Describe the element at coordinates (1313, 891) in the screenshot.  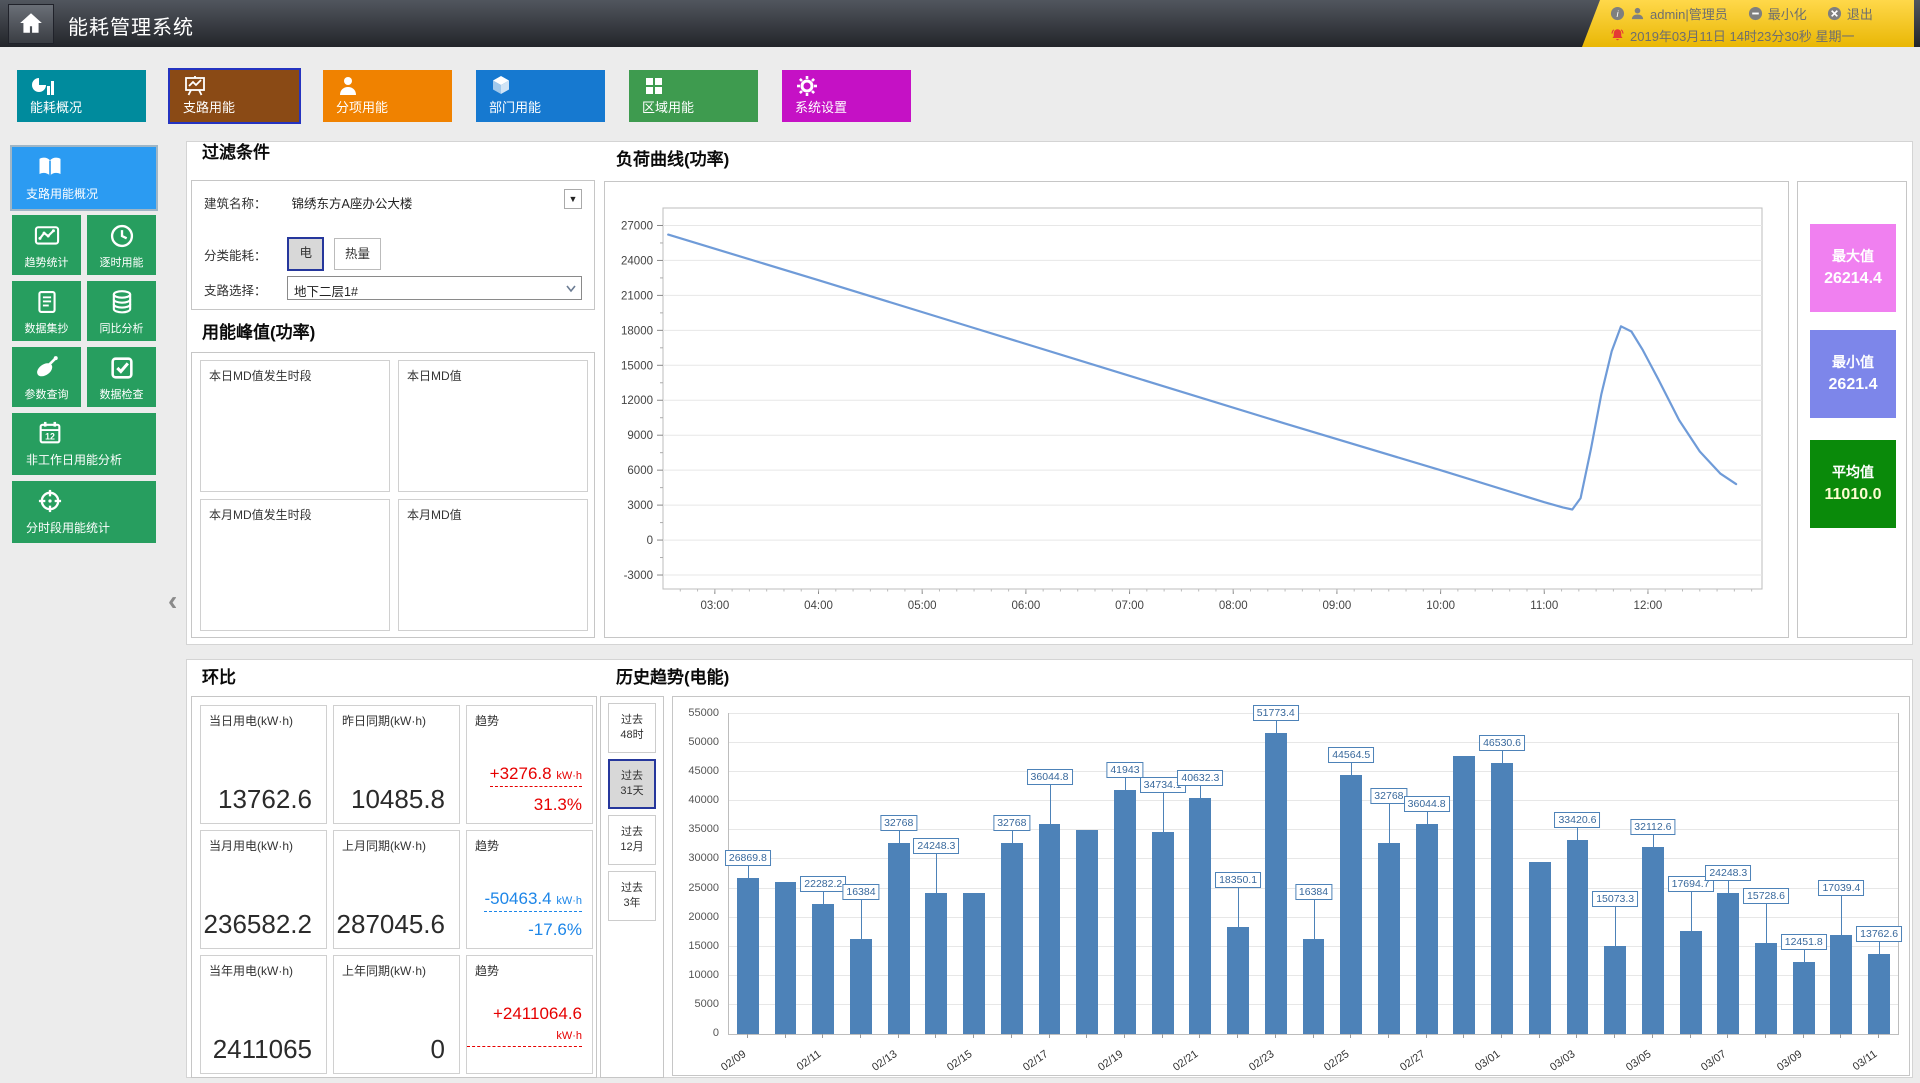
I see `bar-value-label: 16384` at that location.